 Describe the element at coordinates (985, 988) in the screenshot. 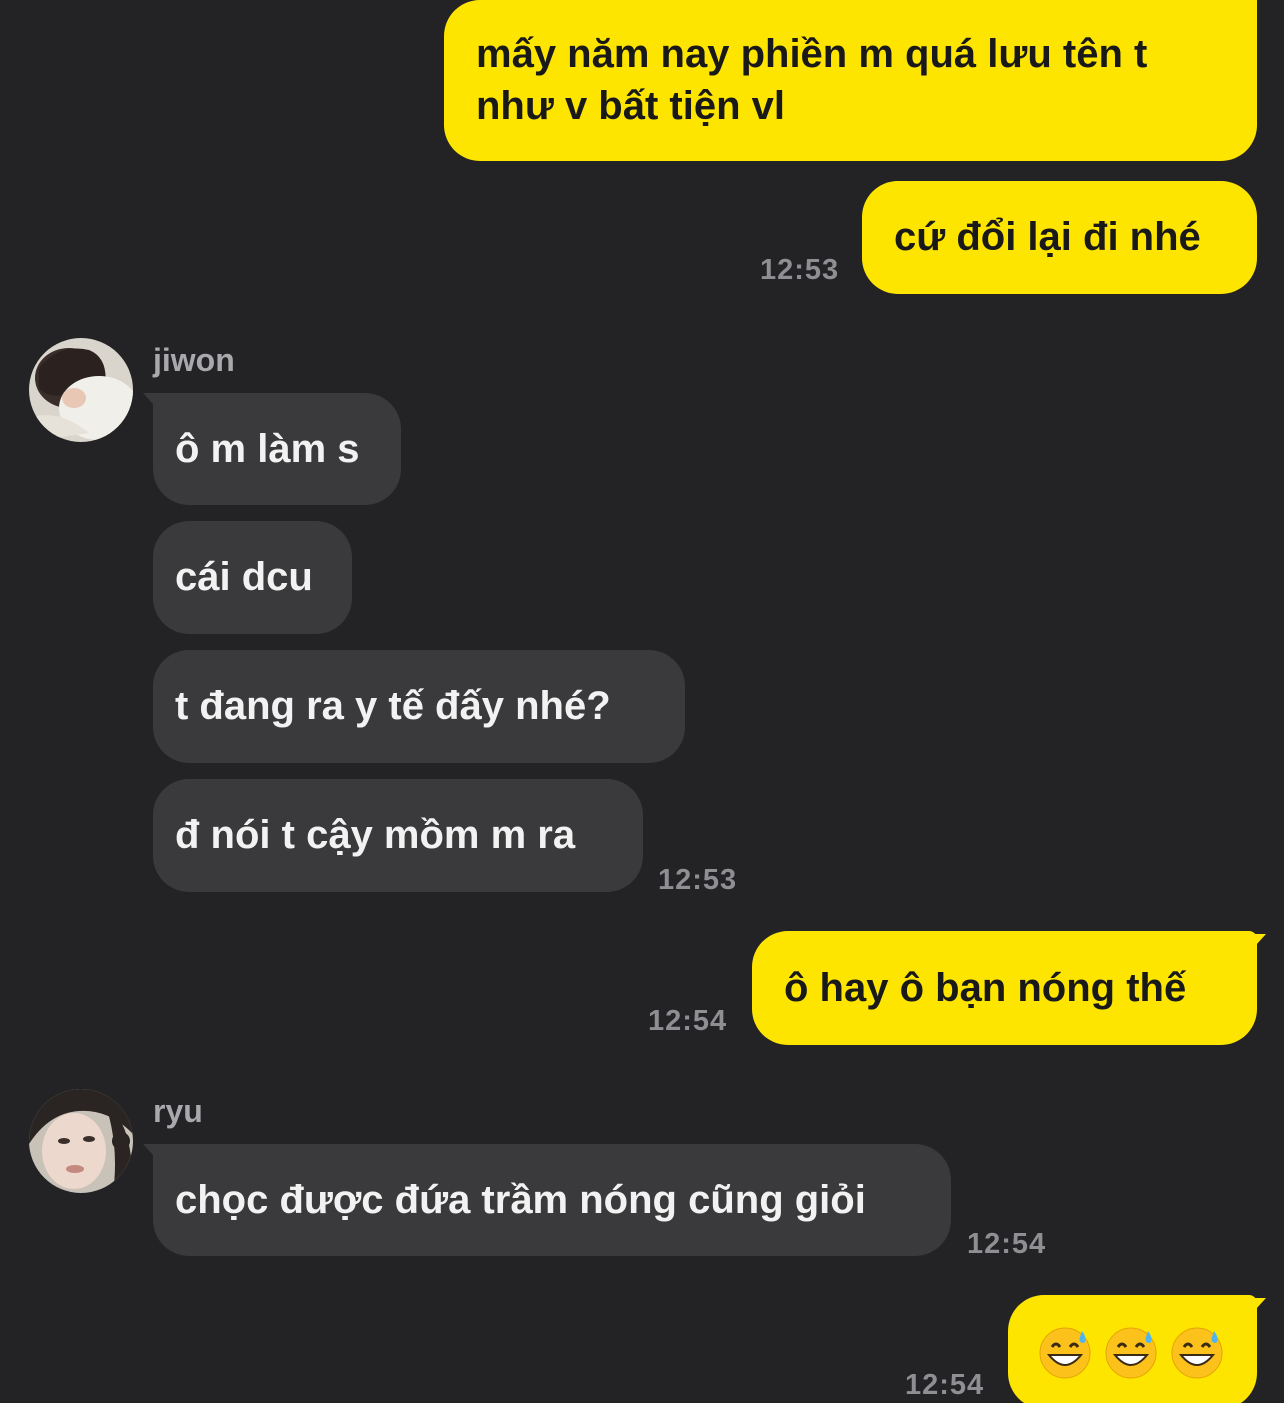

I see `message-text: ô hay ô bạn nóng thế` at that location.